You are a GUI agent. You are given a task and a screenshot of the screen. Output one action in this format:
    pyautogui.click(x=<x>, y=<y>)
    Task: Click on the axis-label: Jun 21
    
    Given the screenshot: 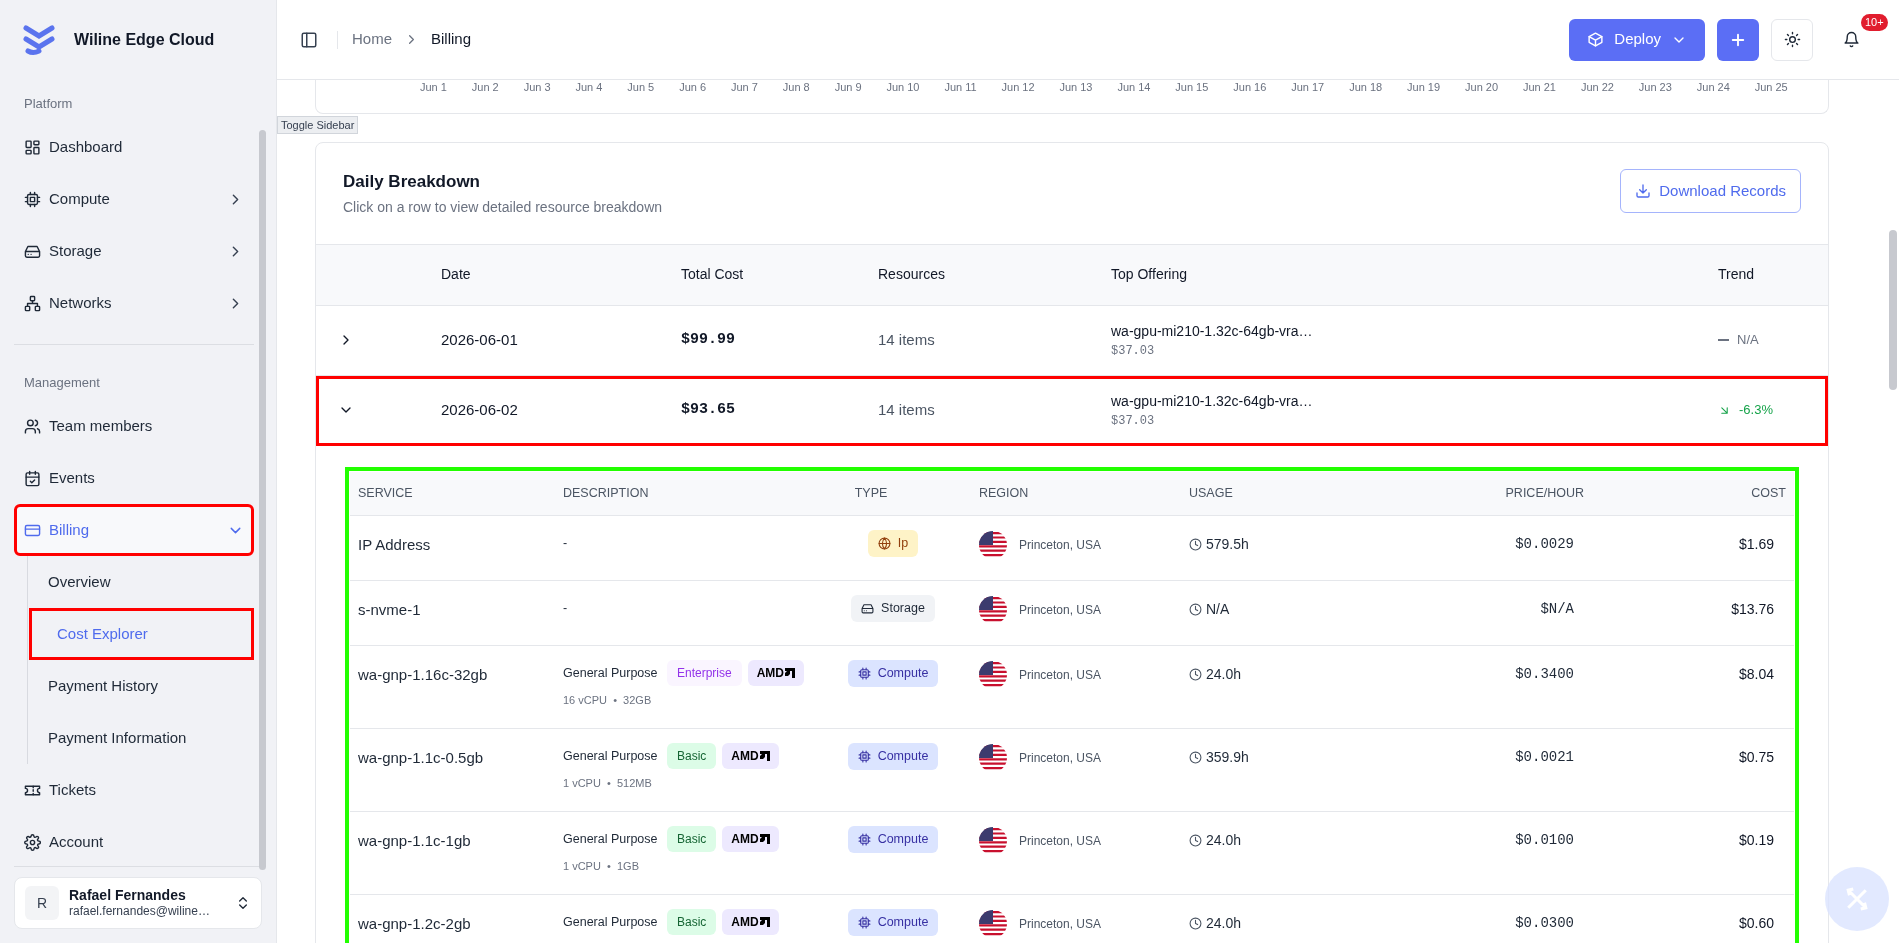 What is the action you would take?
    pyautogui.click(x=1539, y=87)
    